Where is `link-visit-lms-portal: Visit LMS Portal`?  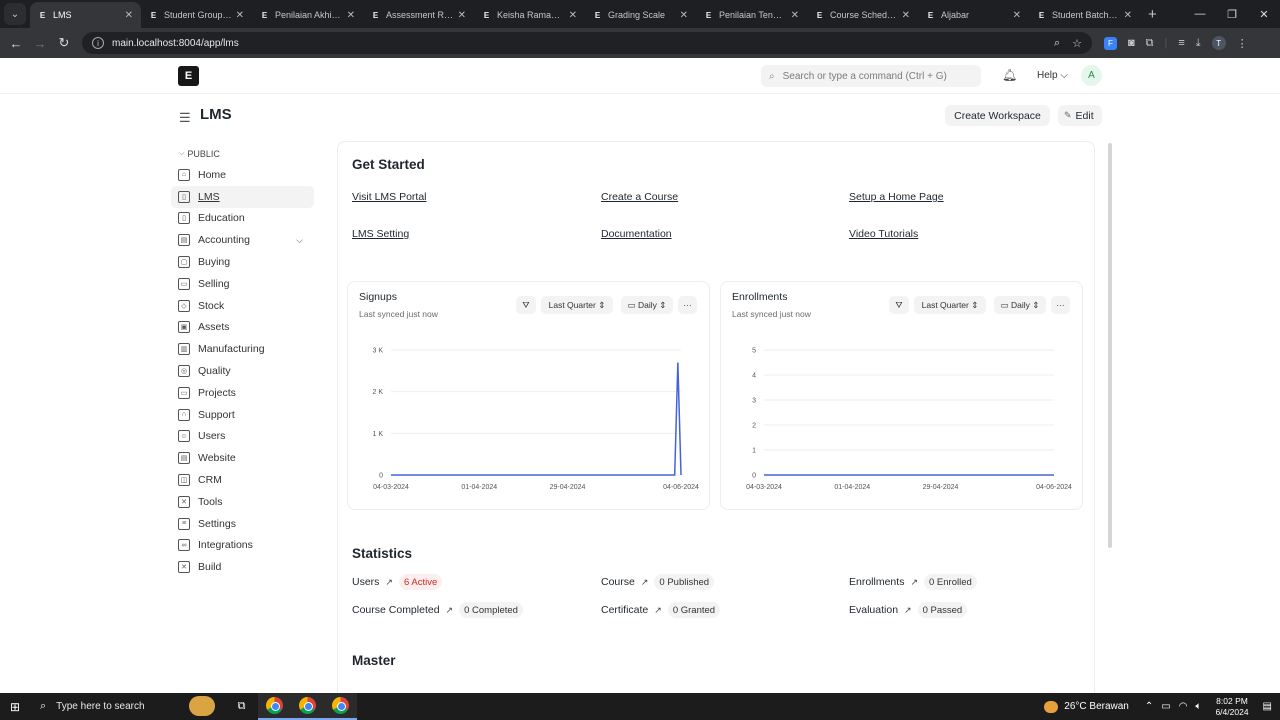
link-visit-lms-portal: Visit LMS Portal is located at coordinates (389, 197).